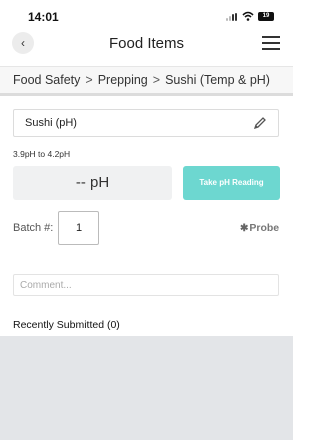 The image size is (320, 440). Describe the element at coordinates (78, 228) in the screenshot. I see `batch-number-input: 1` at that location.